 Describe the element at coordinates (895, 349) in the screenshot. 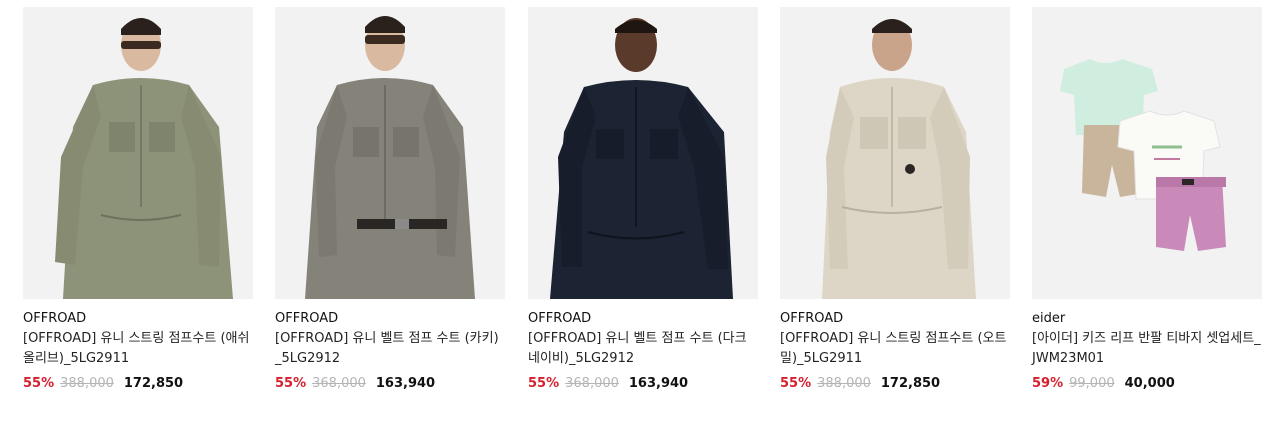

I see `product-name: [OFFROAD] 유니 스트링 점프수트 (오트밀)_5LG2911` at that location.